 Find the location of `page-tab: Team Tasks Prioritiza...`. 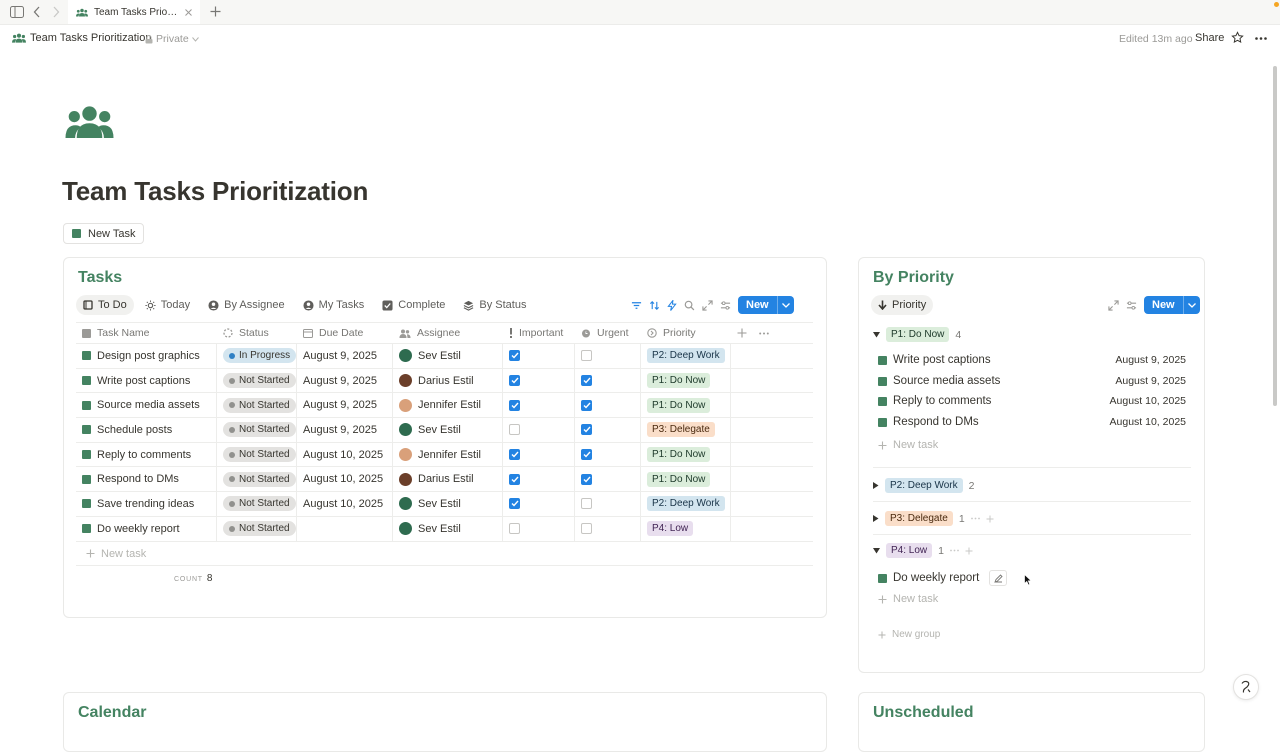

page-tab: Team Tasks Prioritiza... is located at coordinates (134, 12).